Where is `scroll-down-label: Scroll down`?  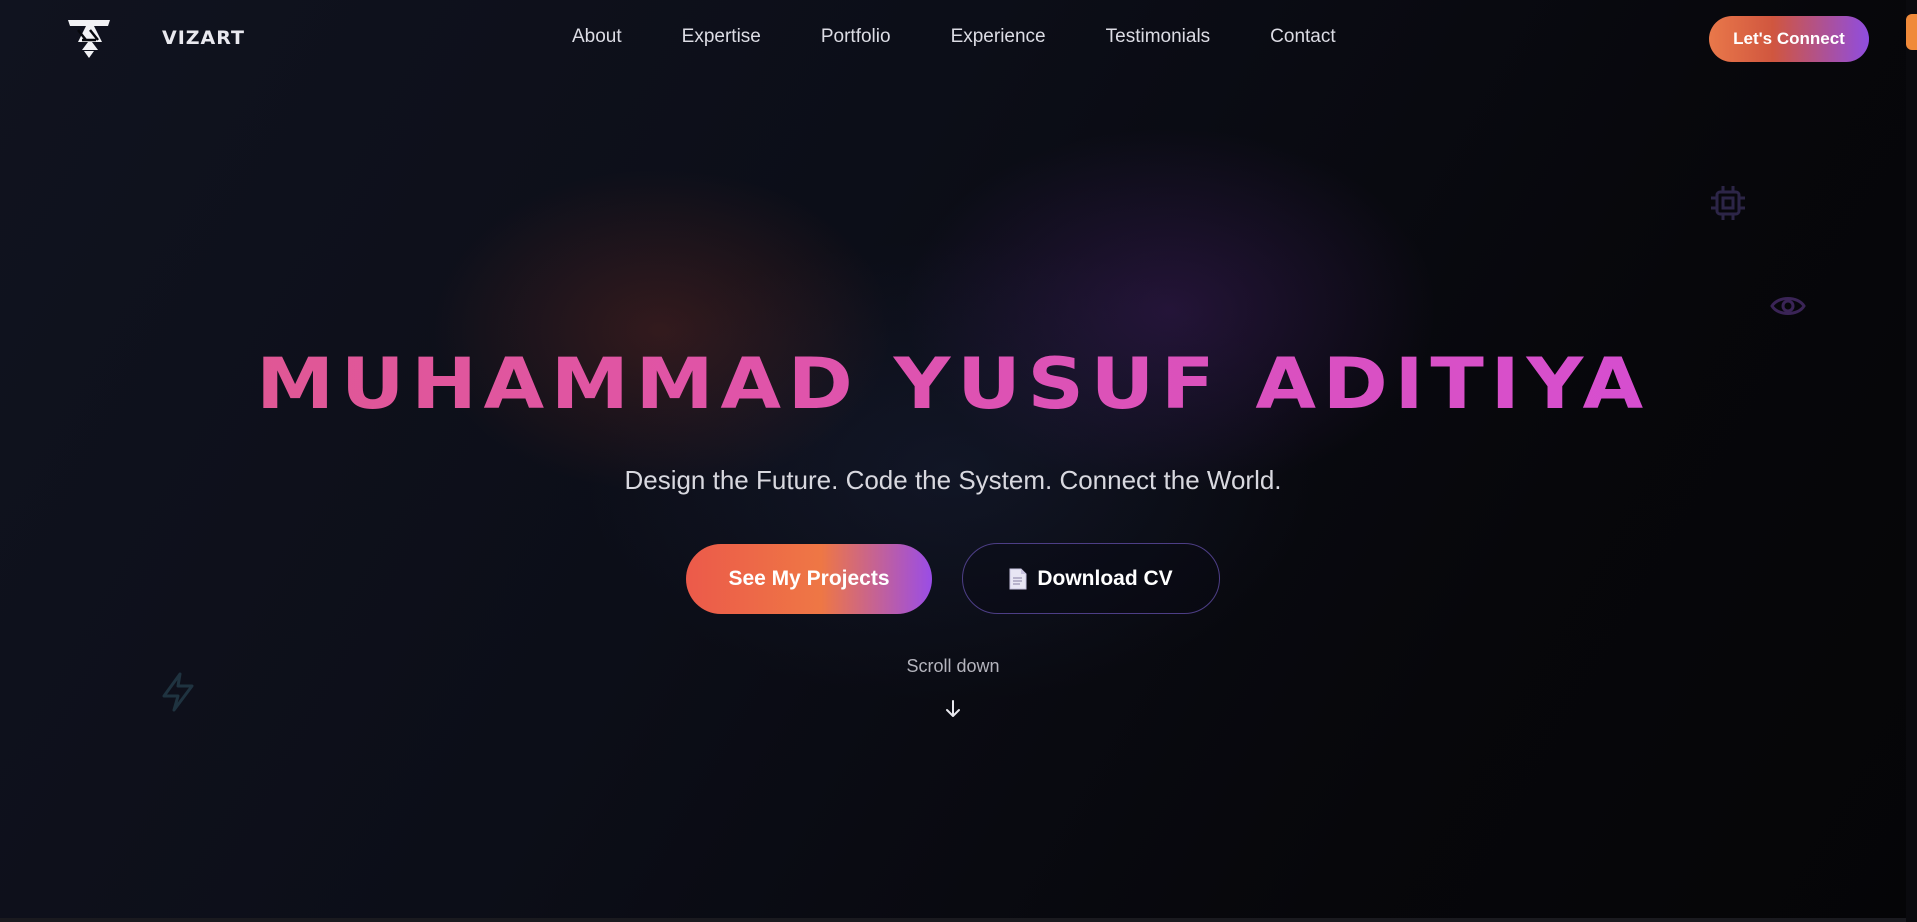 scroll-down-label: Scroll down is located at coordinates (953, 666).